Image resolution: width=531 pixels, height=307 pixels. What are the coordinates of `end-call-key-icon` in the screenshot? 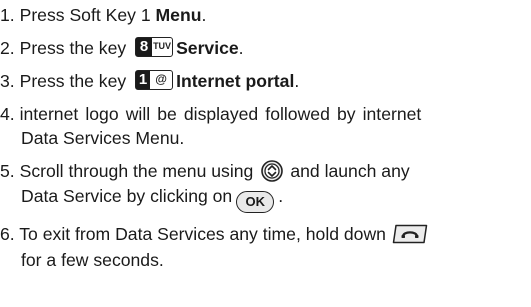 It's located at (410, 237).